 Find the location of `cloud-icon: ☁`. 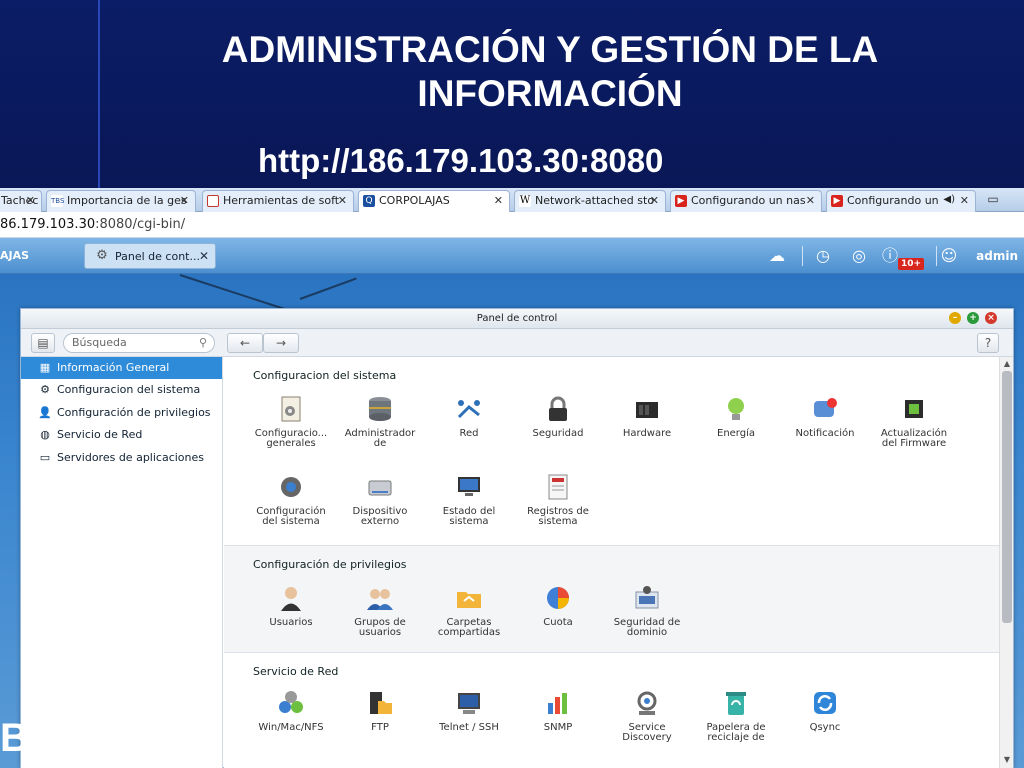

cloud-icon: ☁ is located at coordinates (777, 256).